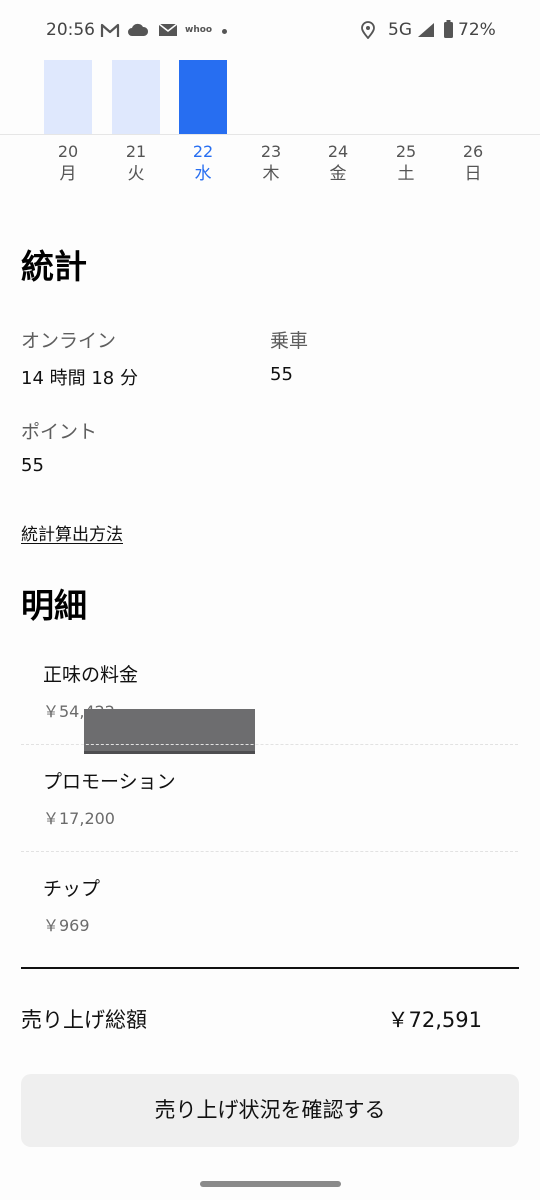  What do you see at coordinates (32, 465) in the screenshot?
I see `points-value: 55` at bounding box center [32, 465].